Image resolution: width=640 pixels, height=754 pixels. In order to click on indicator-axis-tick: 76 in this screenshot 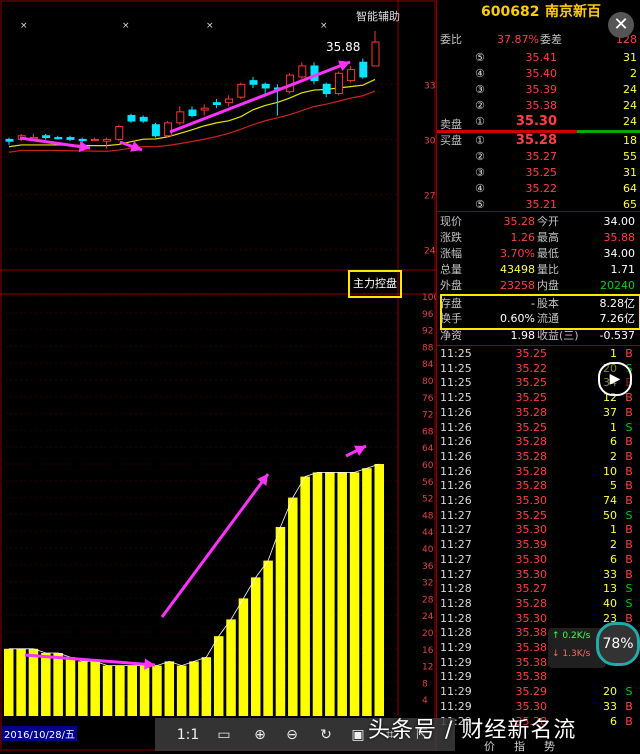, I will do `click(428, 399)`.